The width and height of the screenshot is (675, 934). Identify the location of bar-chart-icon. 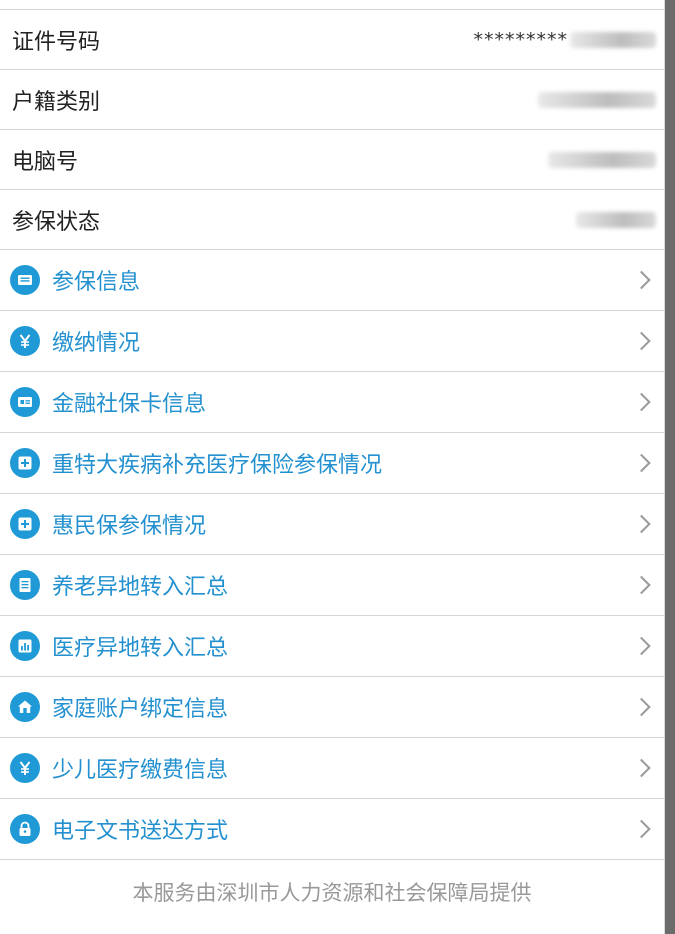
(25, 646).